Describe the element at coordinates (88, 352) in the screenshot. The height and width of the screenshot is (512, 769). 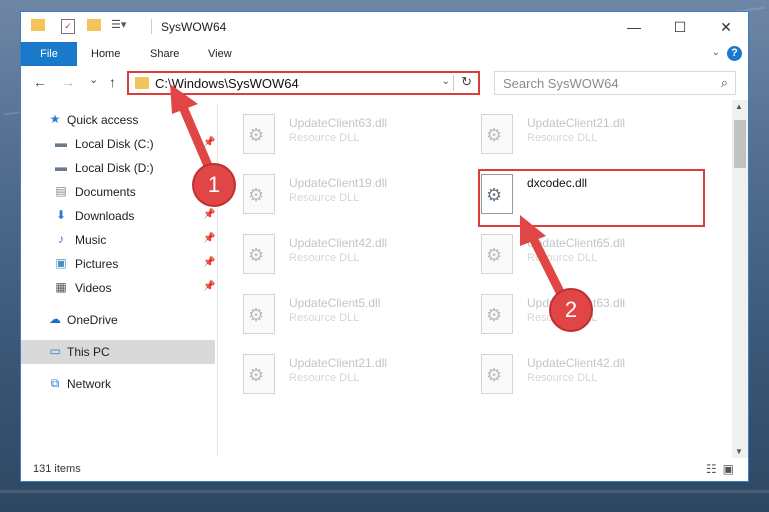
I see `sidebar-item-label: This PC` at that location.